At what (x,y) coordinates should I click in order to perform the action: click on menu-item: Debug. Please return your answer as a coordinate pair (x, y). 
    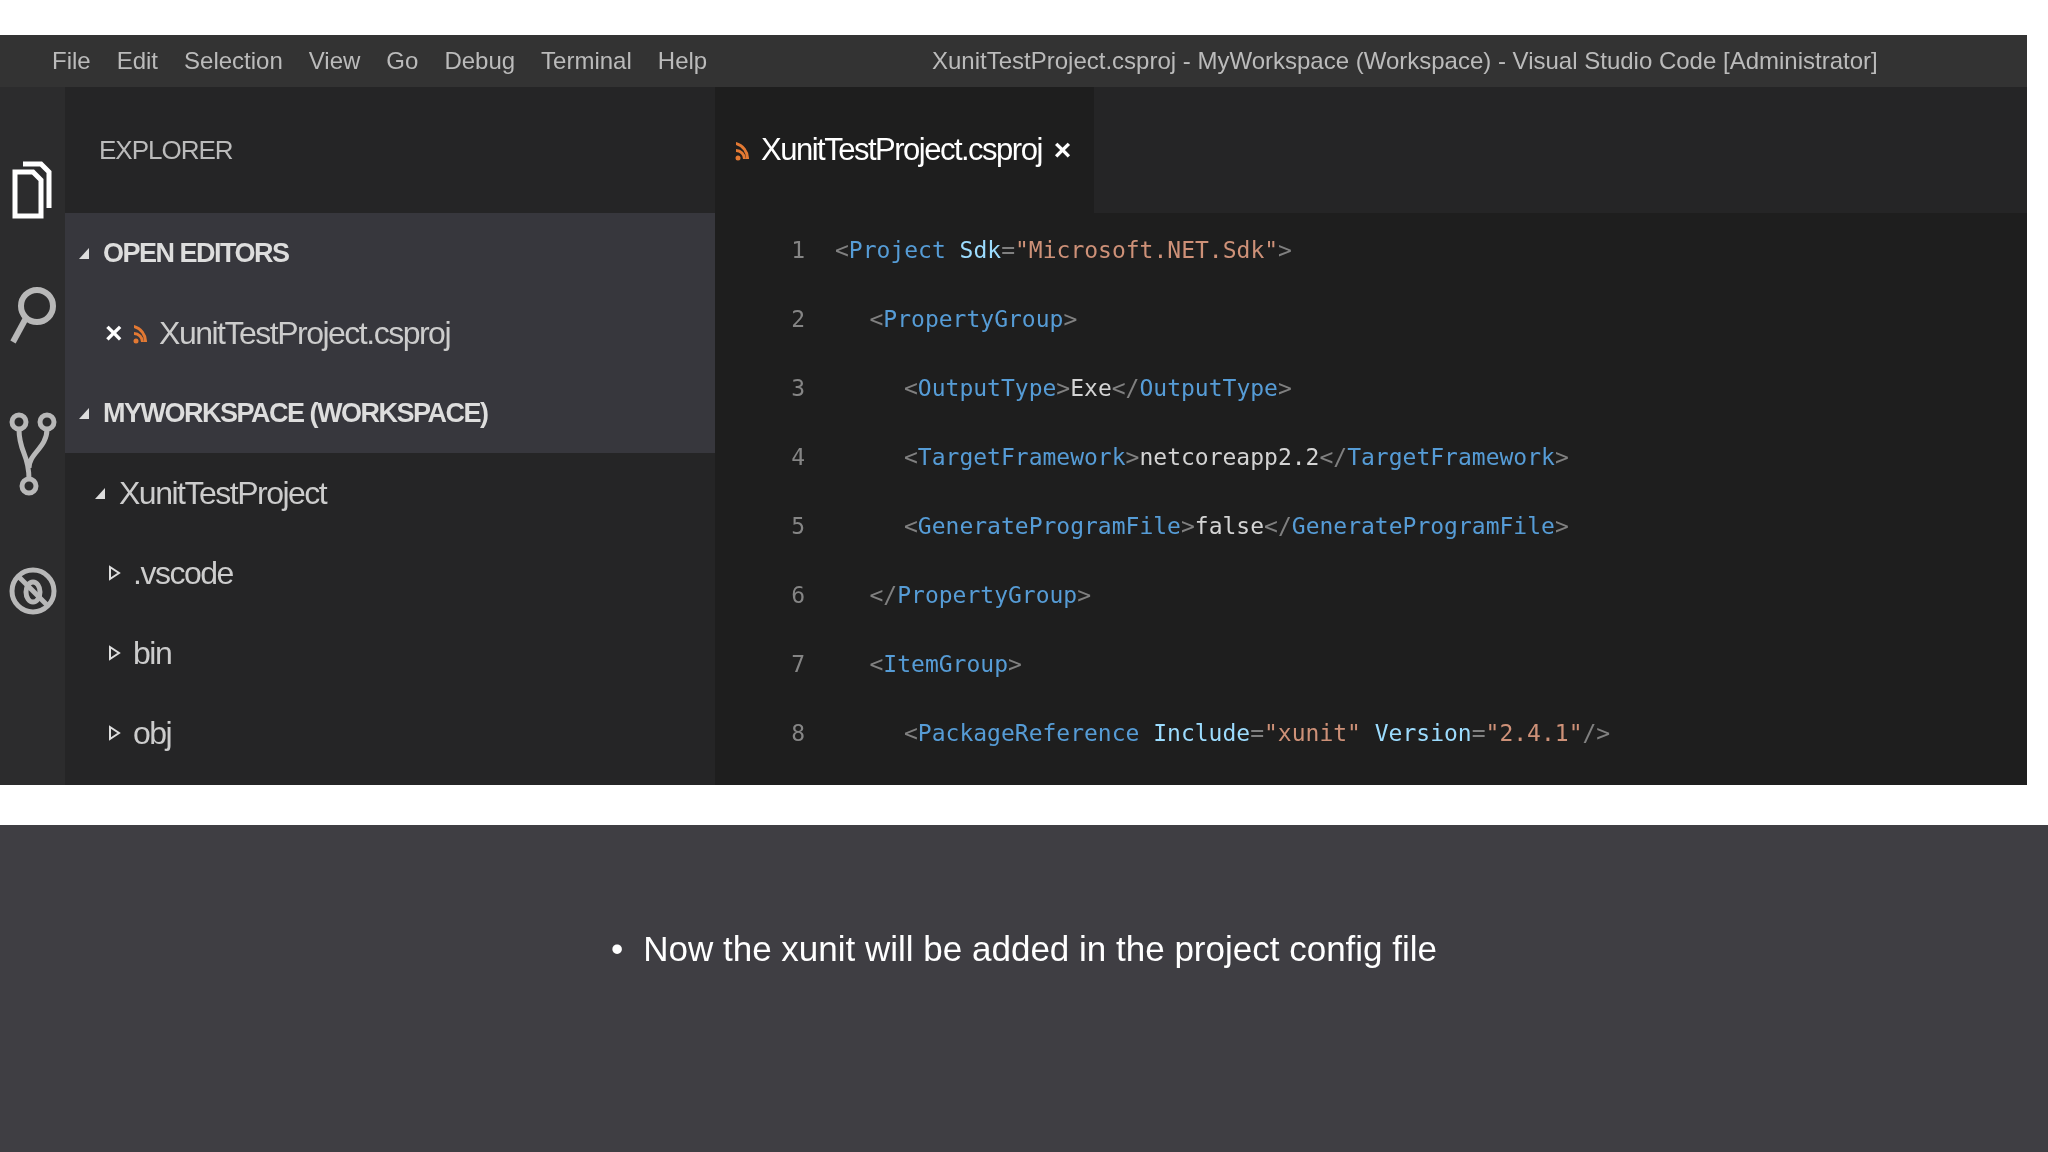
    Looking at the image, I should click on (480, 61).